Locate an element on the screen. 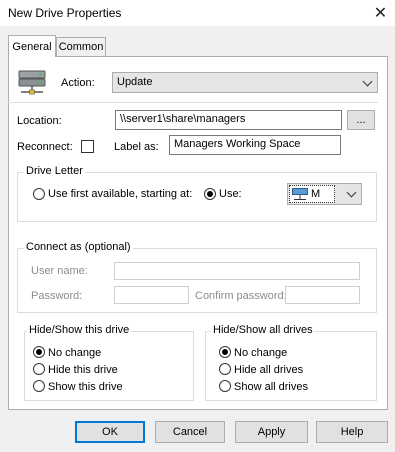  confirm-password-label: Confirm password: is located at coordinates (241, 296).